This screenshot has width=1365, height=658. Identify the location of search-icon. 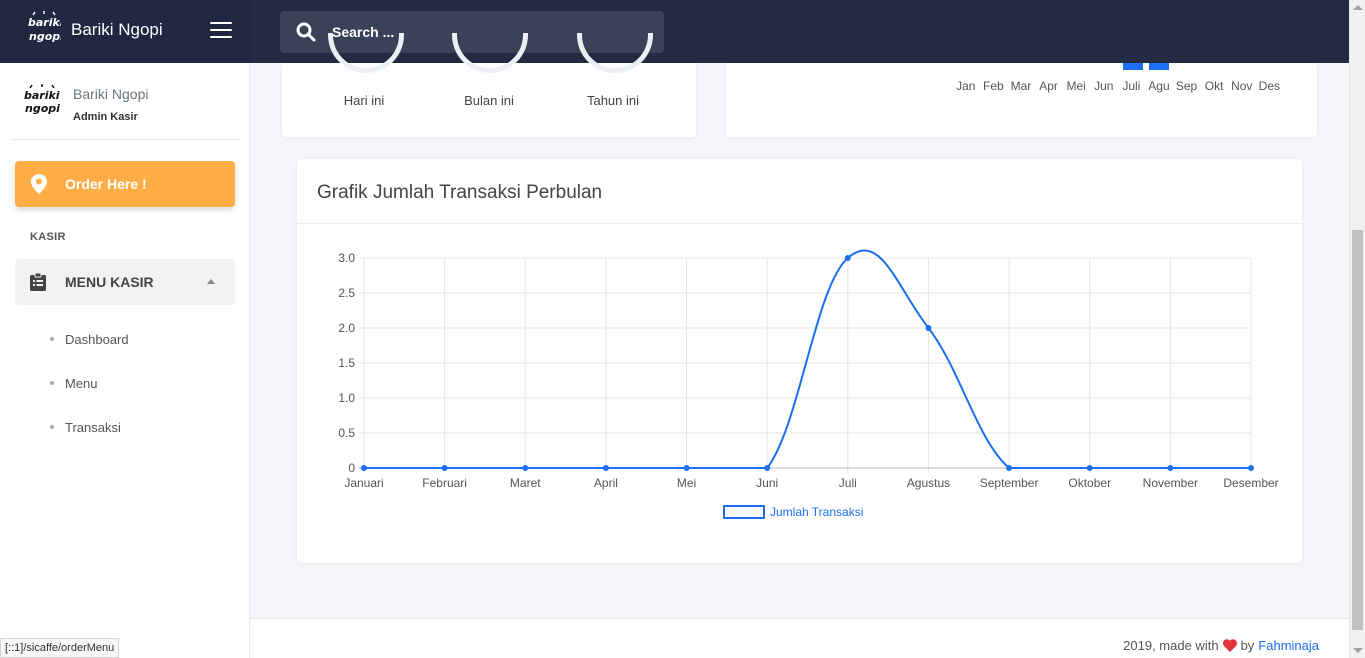
(306, 32).